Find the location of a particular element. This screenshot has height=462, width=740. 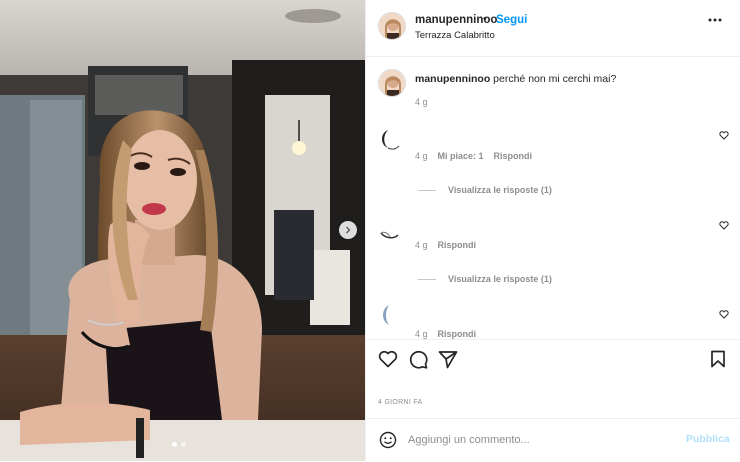

more-options-icon is located at coordinates (715, 20).